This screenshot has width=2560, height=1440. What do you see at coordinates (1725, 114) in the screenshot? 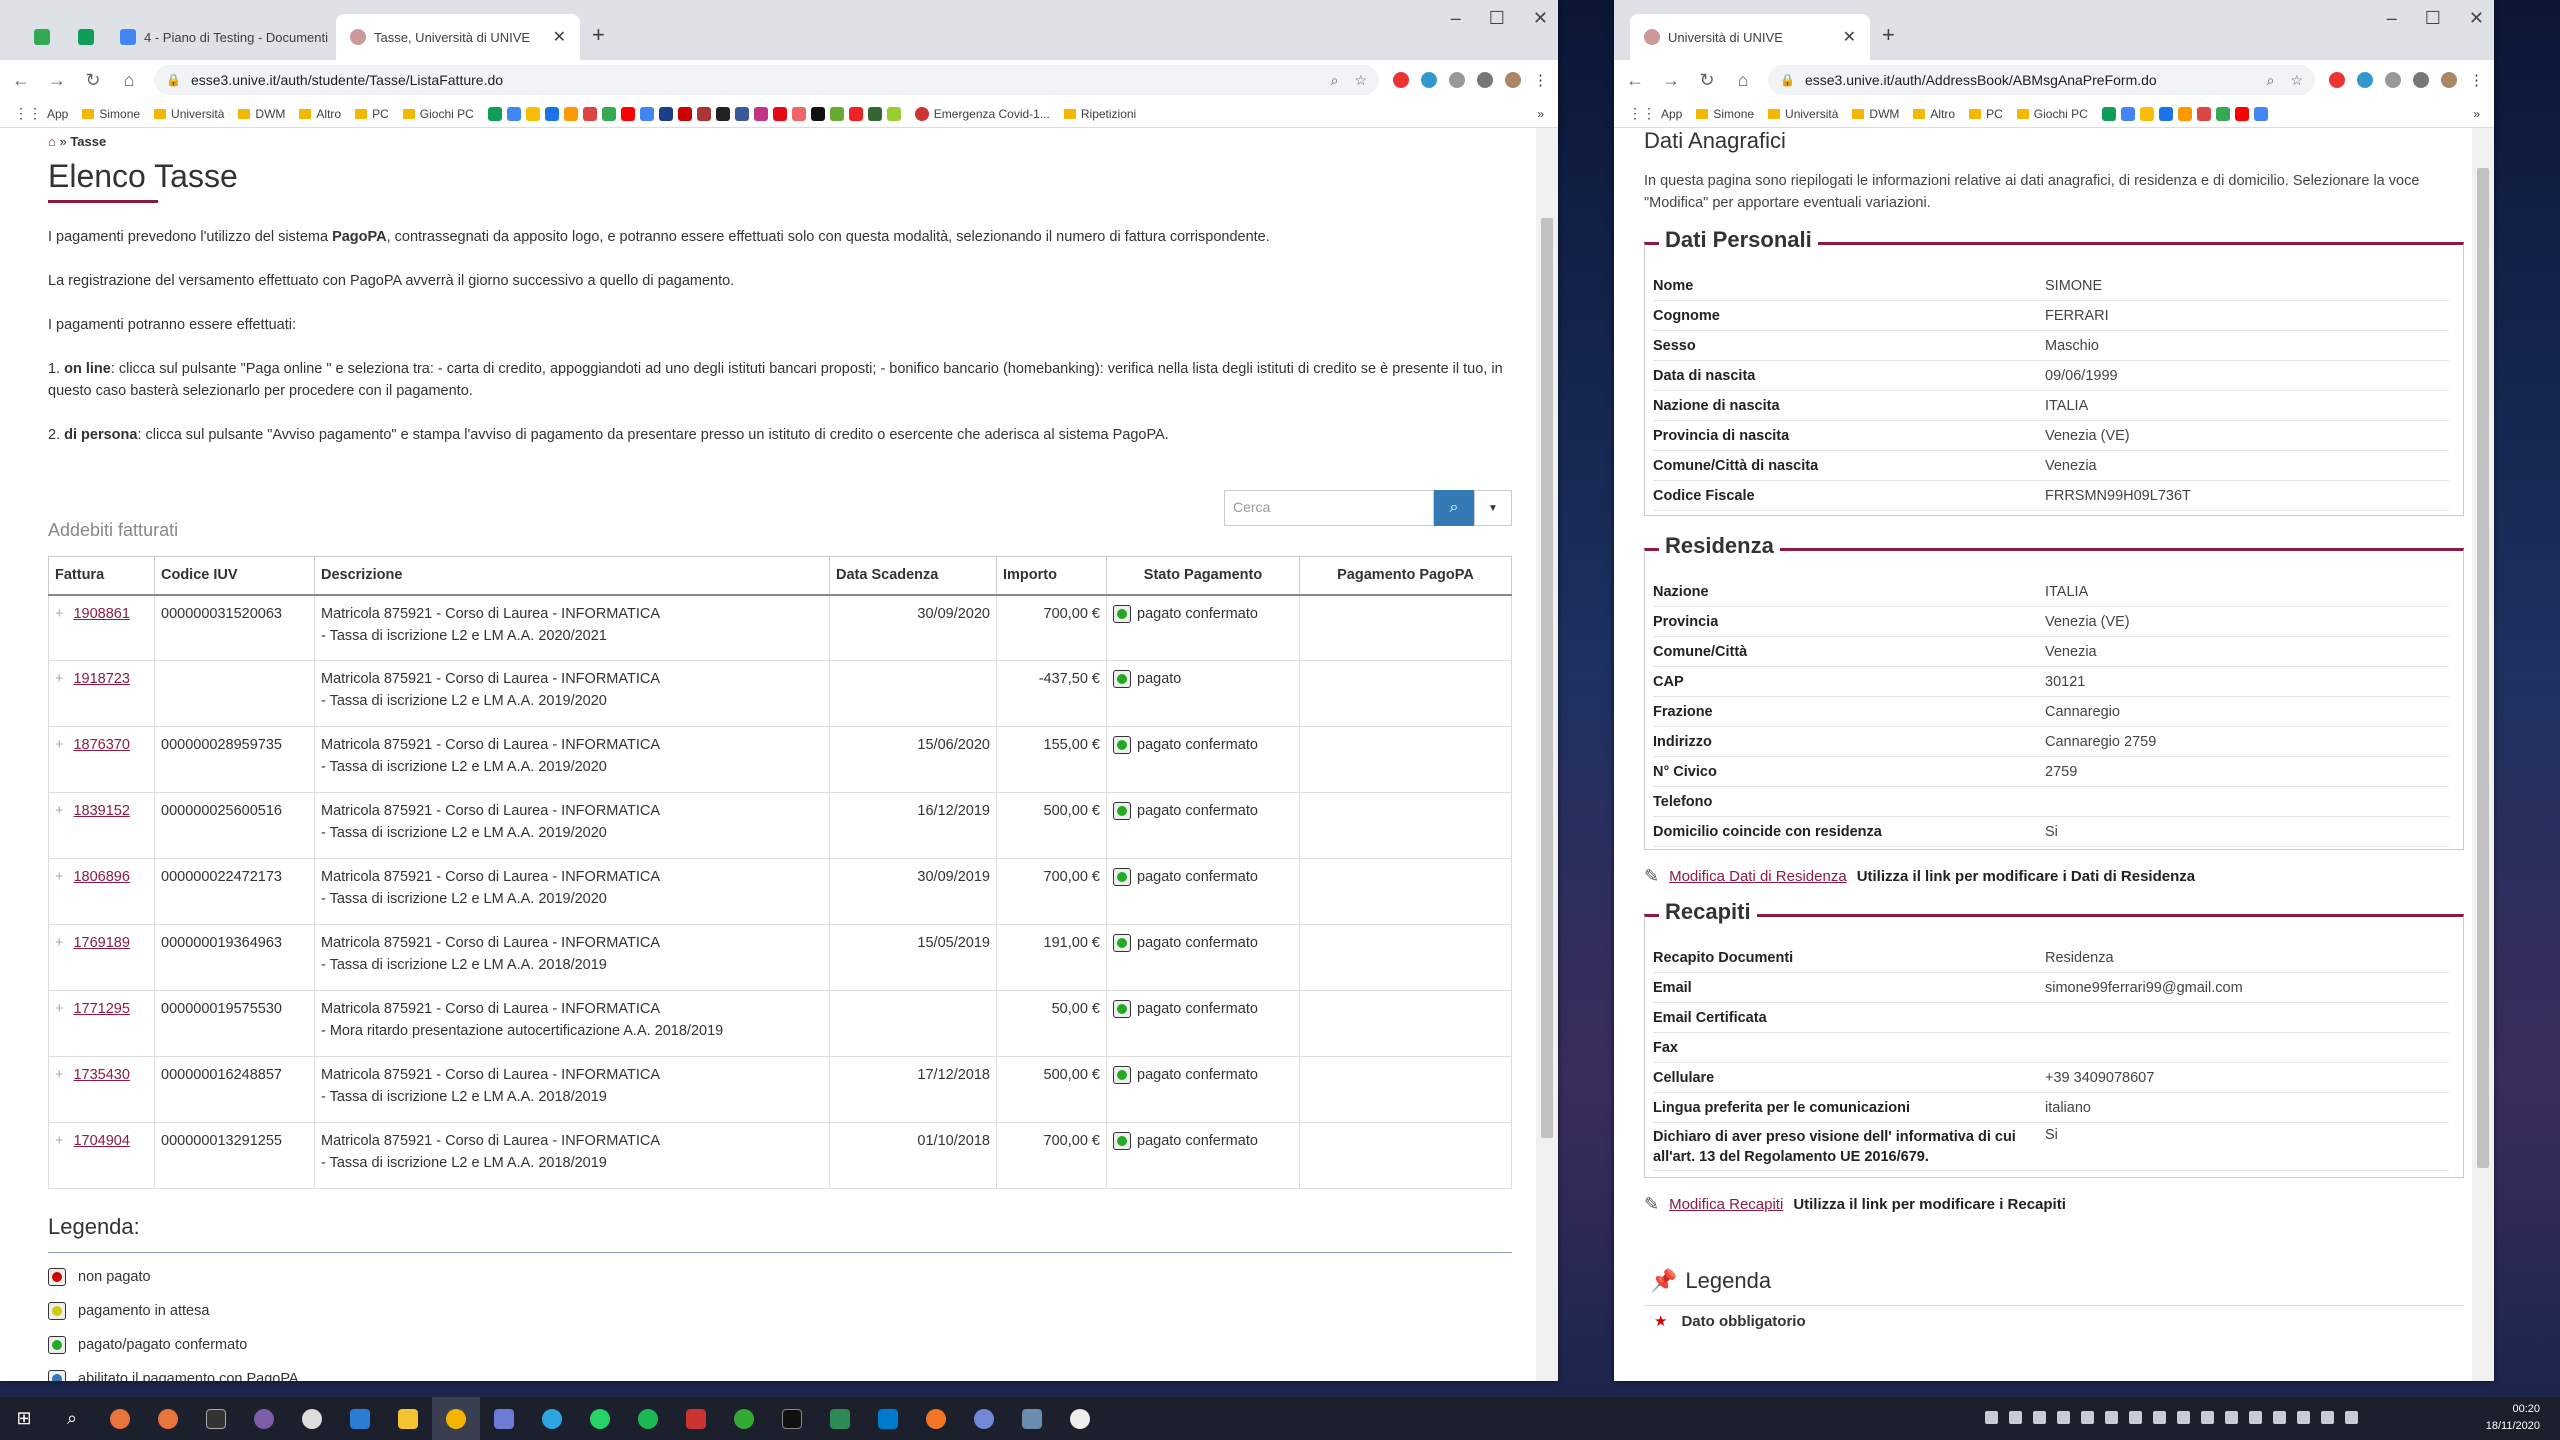
I see `bookmark-folder: Simone` at bounding box center [1725, 114].